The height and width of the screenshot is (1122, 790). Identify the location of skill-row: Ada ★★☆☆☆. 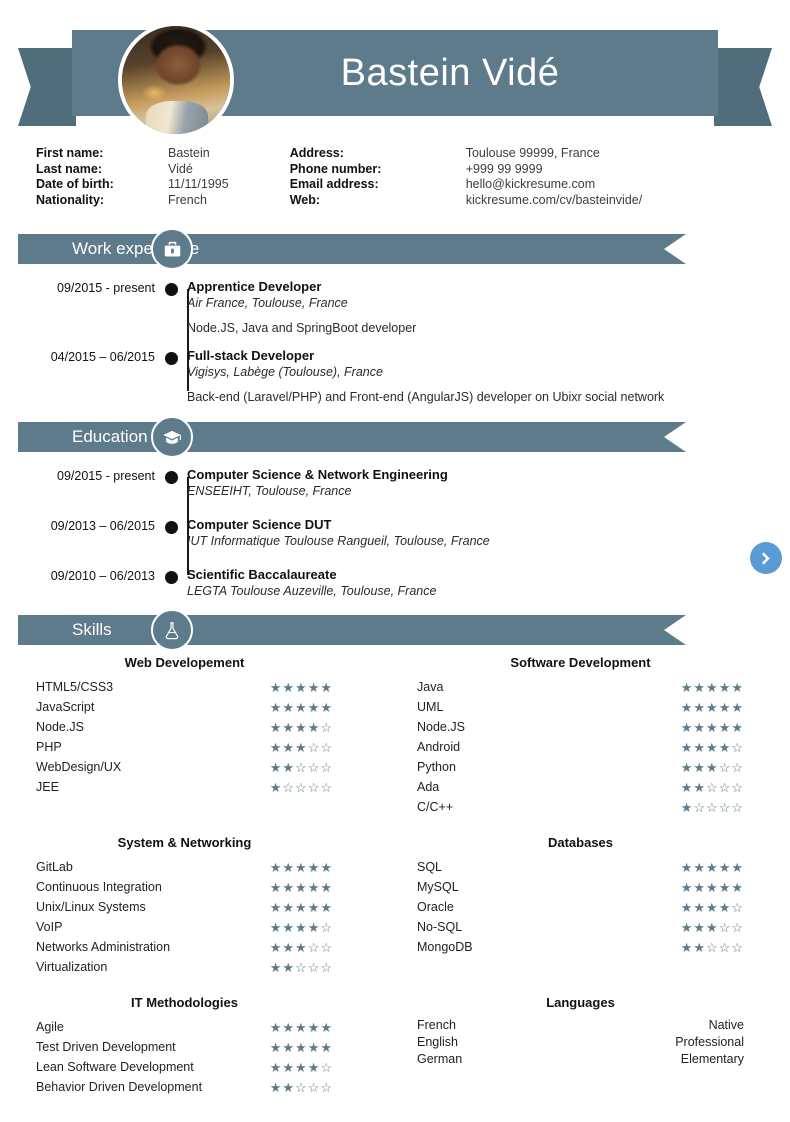
(580, 787).